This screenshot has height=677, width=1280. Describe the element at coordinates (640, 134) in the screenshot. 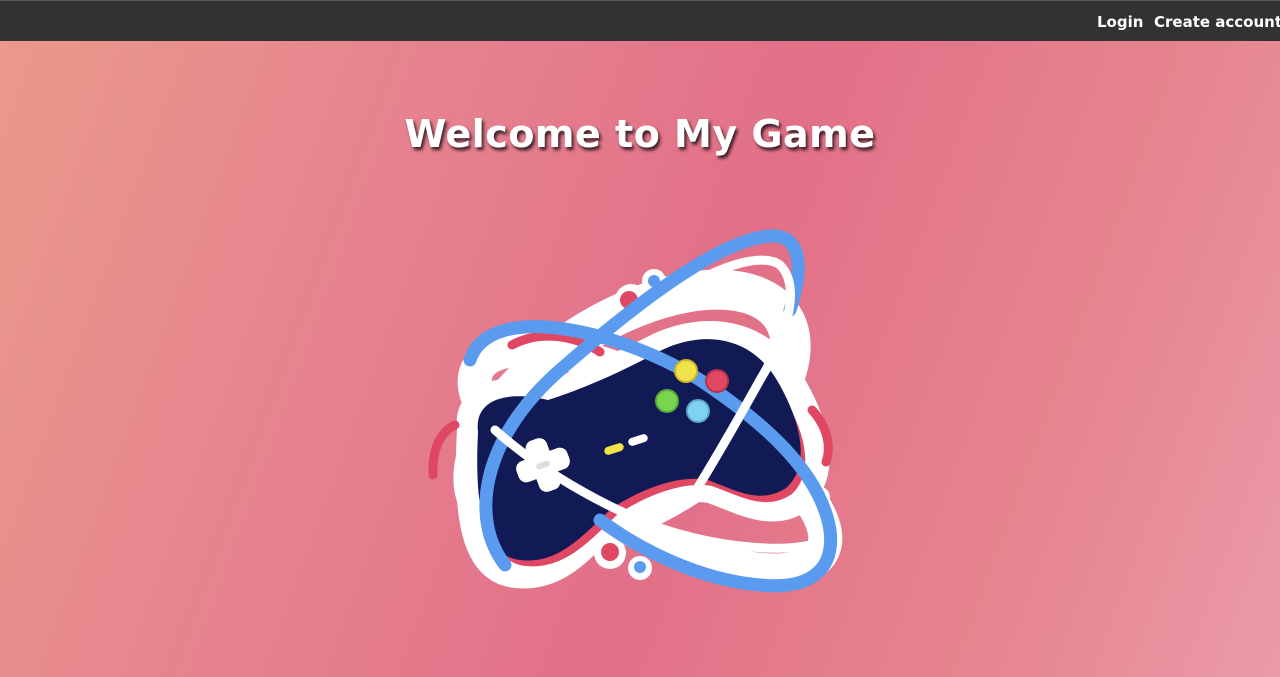

I see `page-title: Welcome to My Game` at that location.